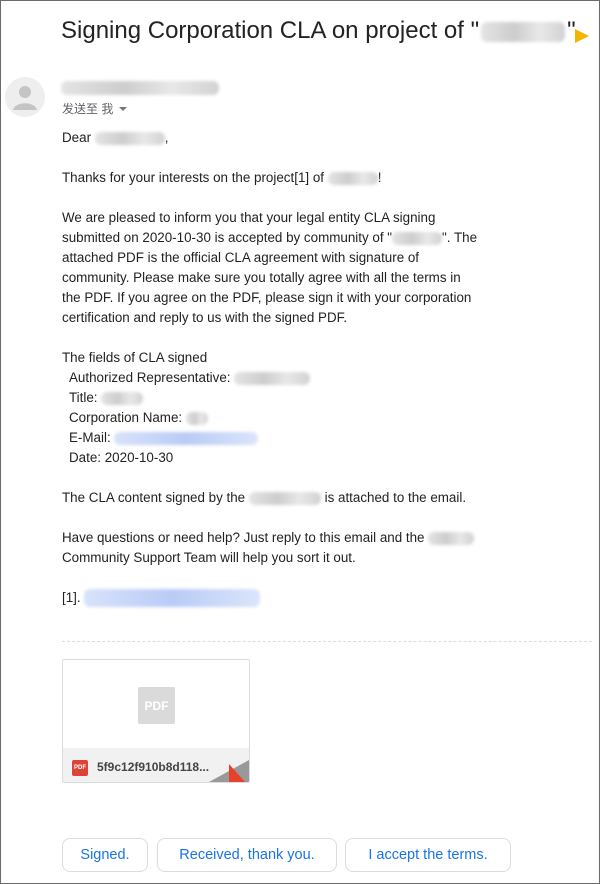  I want to click on smart-reply-accept-button: I accept the terms., so click(428, 855).